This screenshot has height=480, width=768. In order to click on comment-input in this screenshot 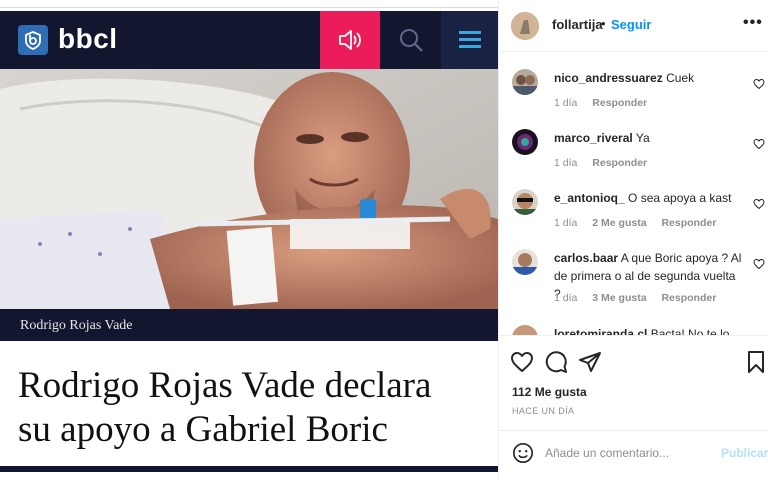, I will do `click(625, 453)`.